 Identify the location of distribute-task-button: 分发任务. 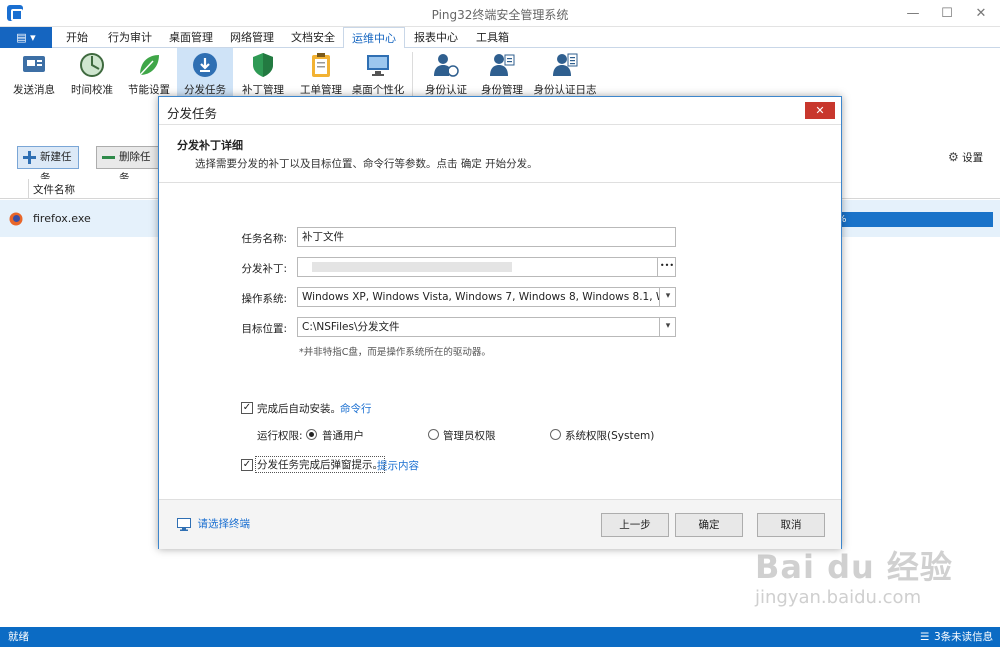
(205, 74).